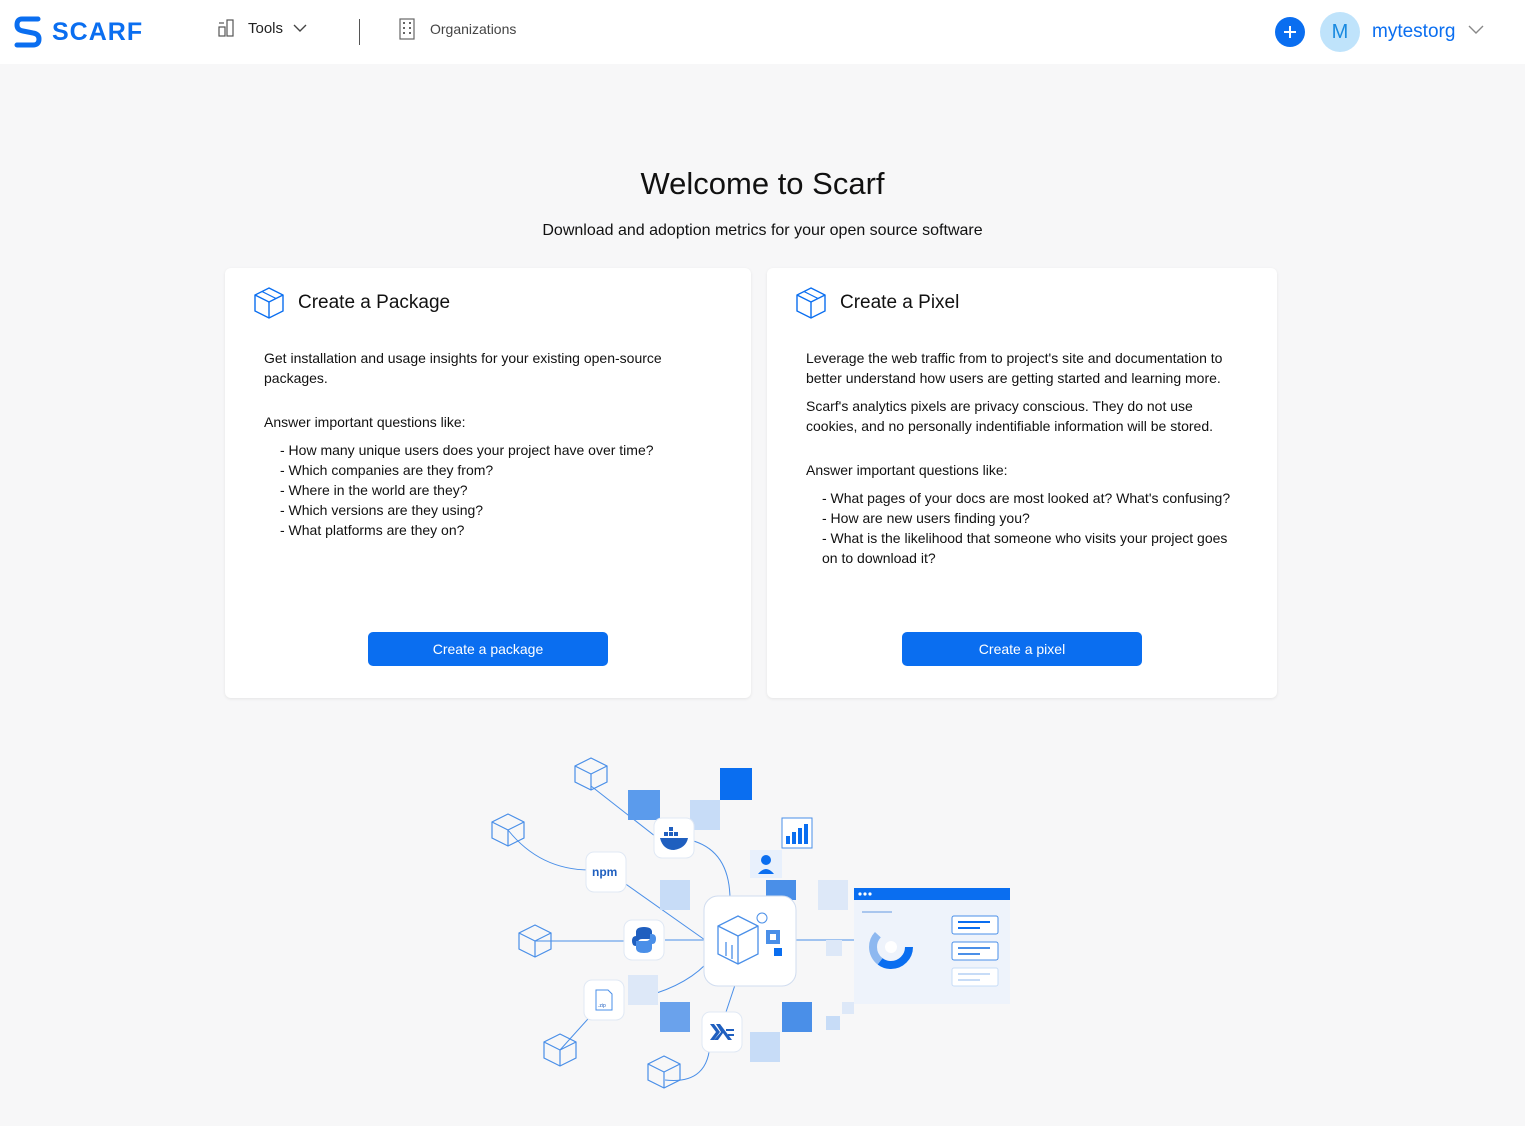 The width and height of the screenshot is (1525, 1126). I want to click on top-nav-bar: SCARF Tools Organizations M mytestorg, so click(762, 32).